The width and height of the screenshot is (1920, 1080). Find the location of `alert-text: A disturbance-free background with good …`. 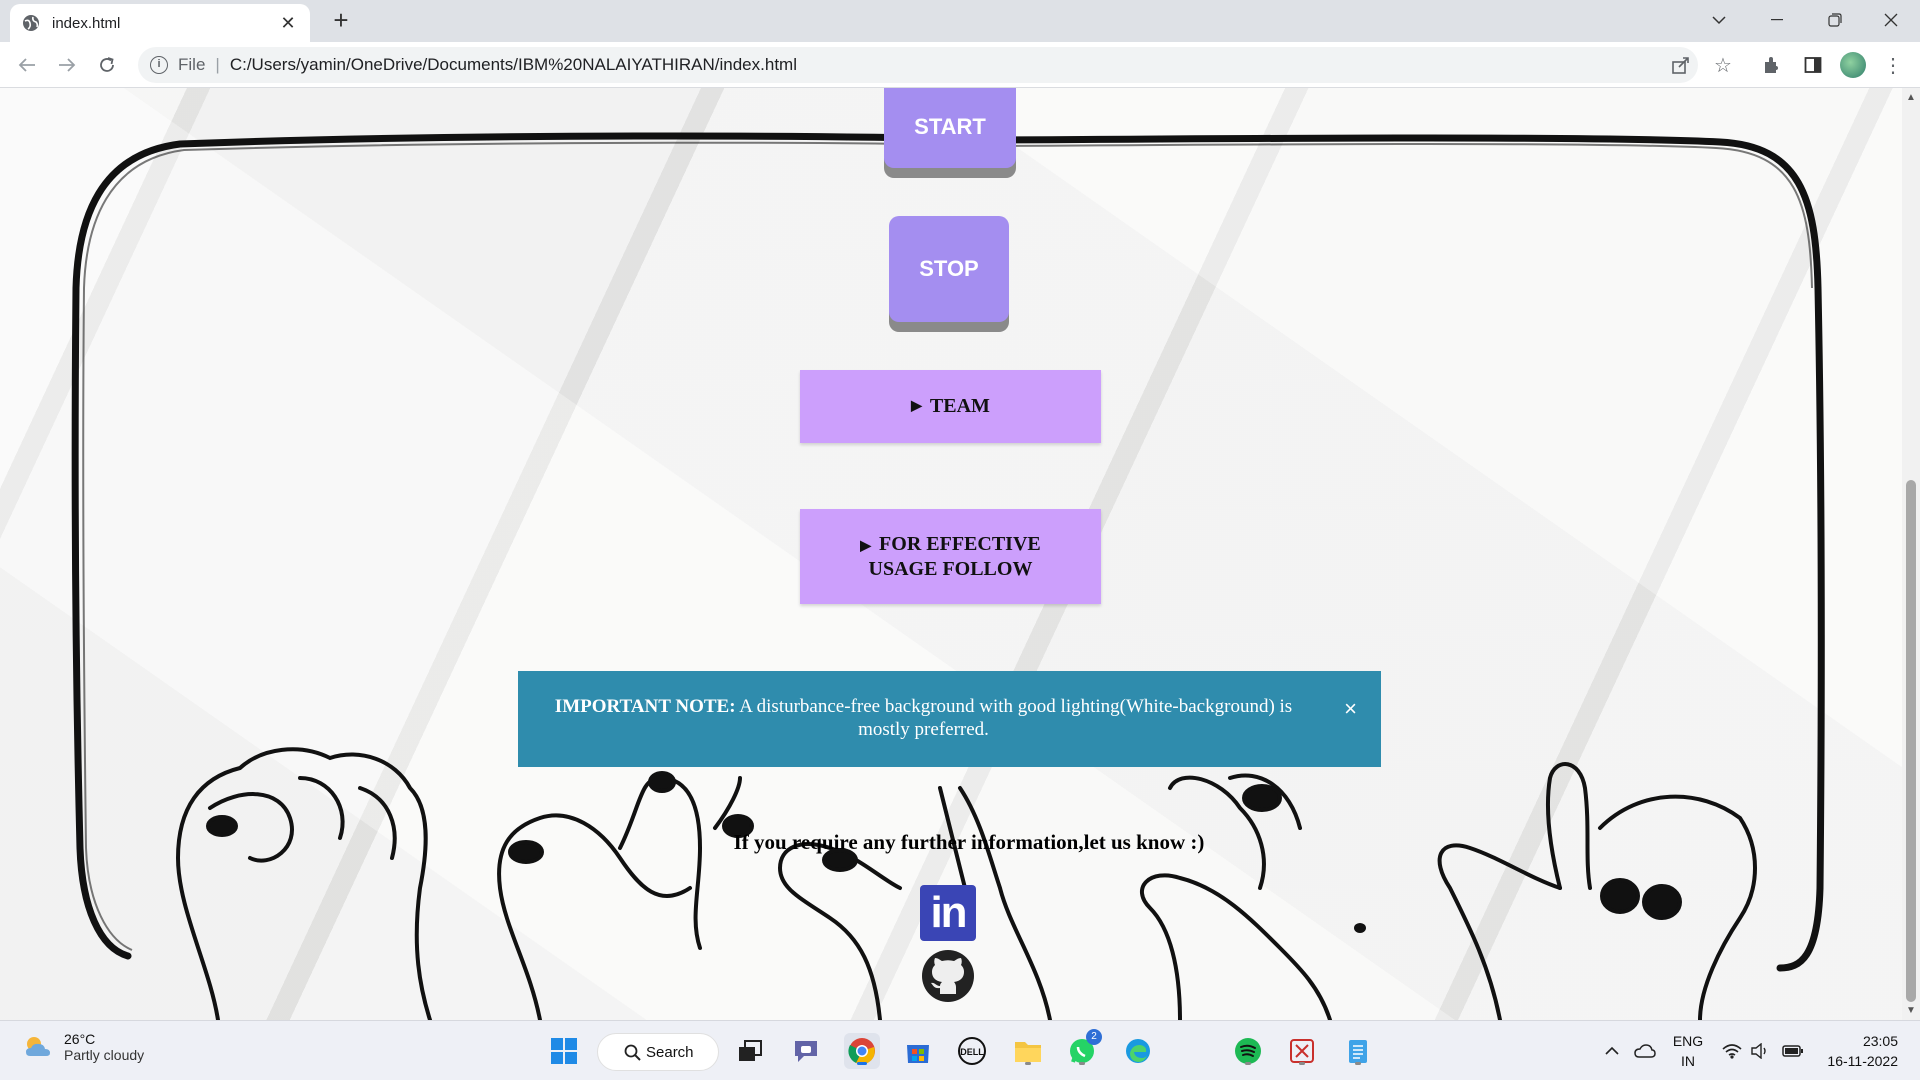

alert-text: A disturbance-free background with good … is located at coordinates (1014, 718).